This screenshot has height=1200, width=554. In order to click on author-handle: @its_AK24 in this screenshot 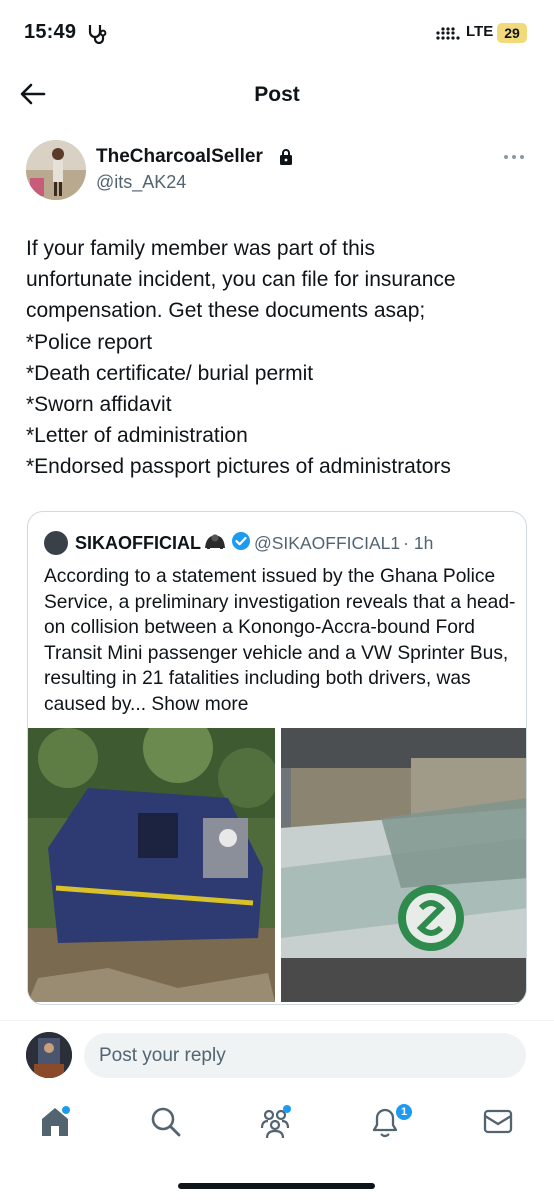, I will do `click(141, 182)`.